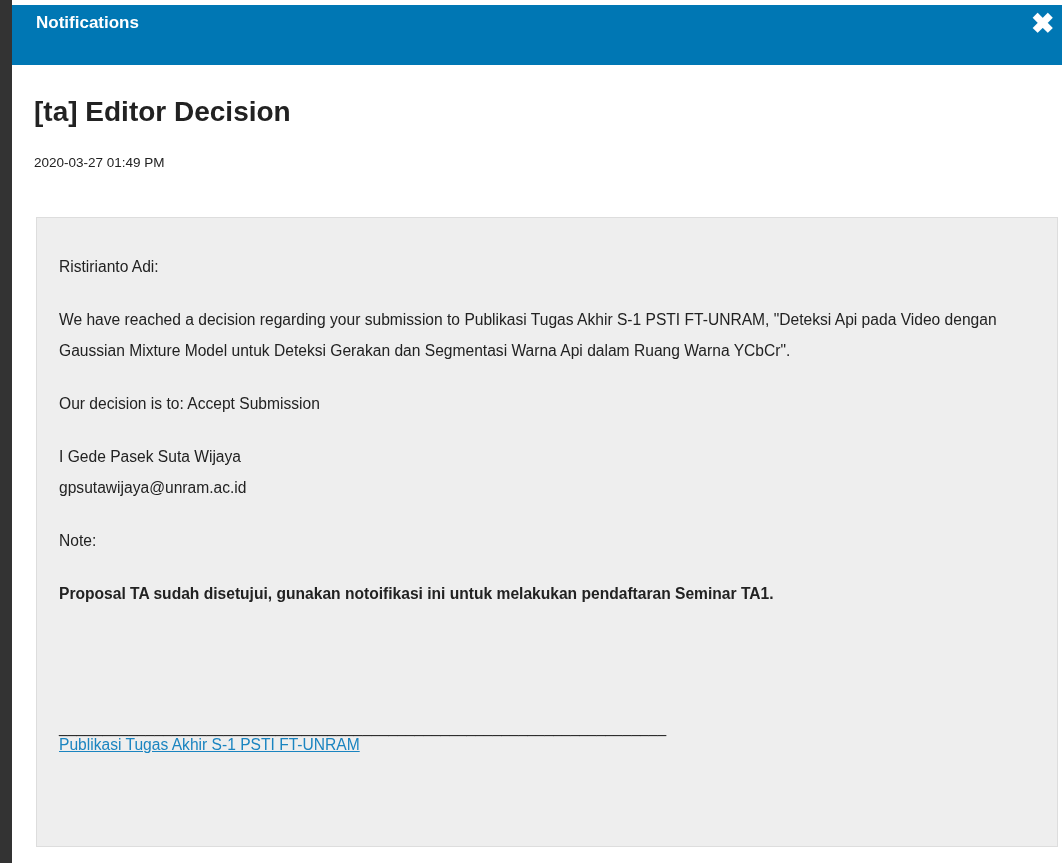  What do you see at coordinates (87, 23) in the screenshot?
I see `dialog-title: Notifications` at bounding box center [87, 23].